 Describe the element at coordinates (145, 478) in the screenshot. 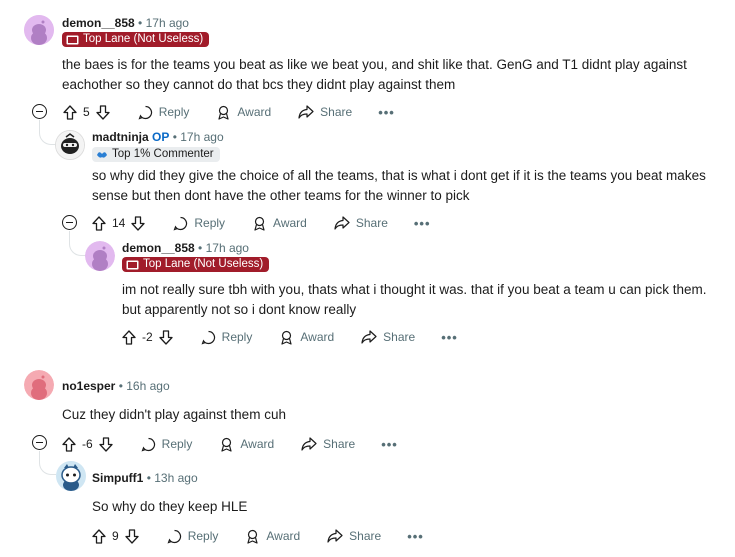

I see `comment-meta: Simpuff1 • 13h ago` at that location.